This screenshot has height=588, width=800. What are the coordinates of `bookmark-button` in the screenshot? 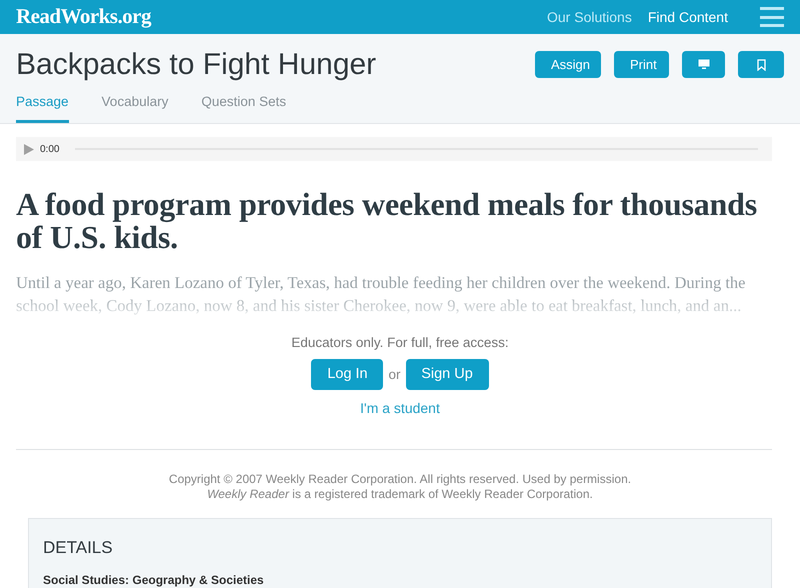 It's located at (761, 64).